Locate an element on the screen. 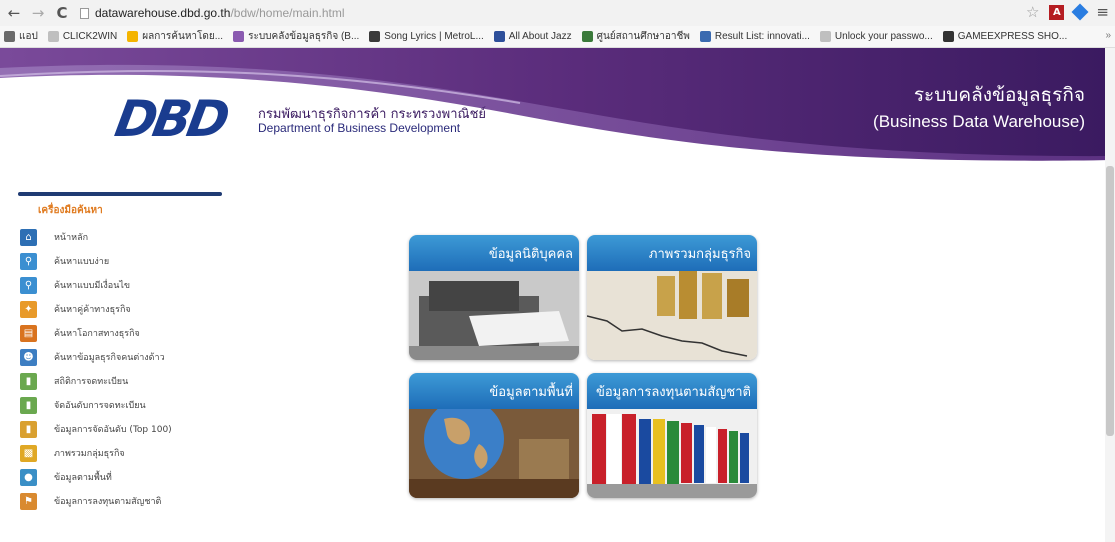 Image resolution: width=1115 pixels, height=542 pixels. sidebar-item: ⚑ ข้อมูลการลงทุนตามสัญชาติ is located at coordinates (96, 501).